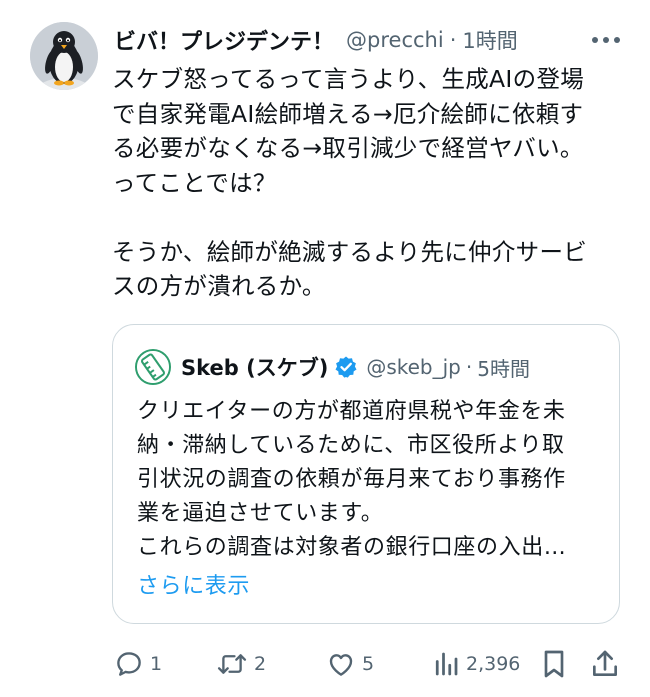 The height and width of the screenshot is (697, 650). I want to click on more-options-button, so click(606, 40).